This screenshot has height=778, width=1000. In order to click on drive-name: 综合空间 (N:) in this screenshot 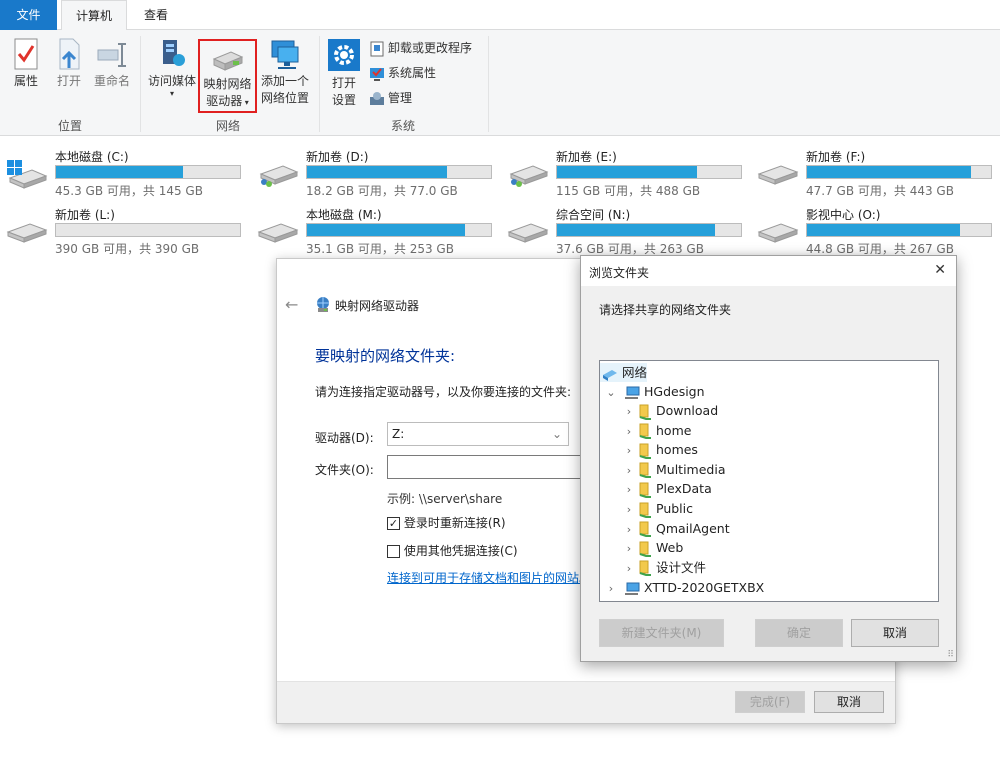, I will do `click(593, 215)`.